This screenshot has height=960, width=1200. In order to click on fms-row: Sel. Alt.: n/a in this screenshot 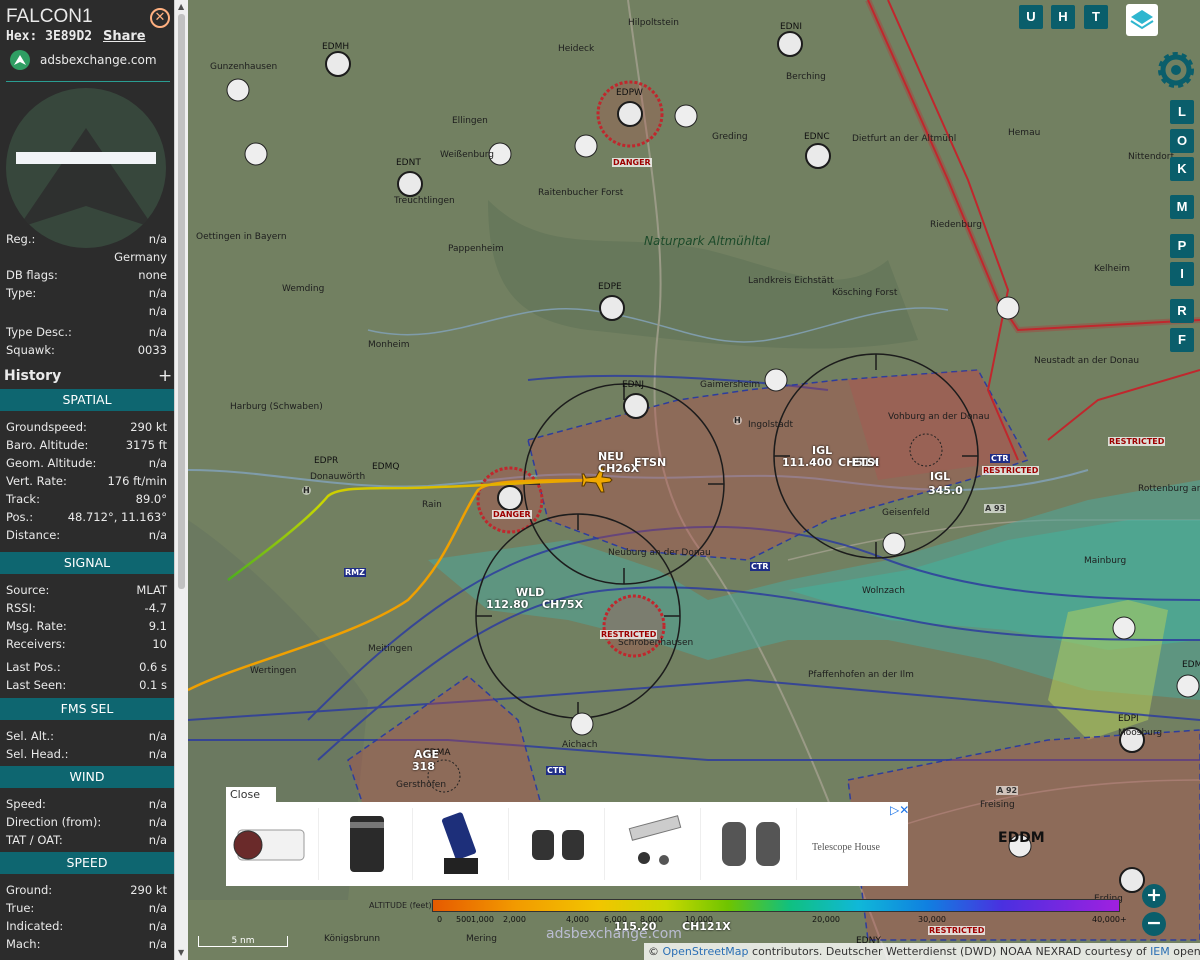, I will do `click(86, 737)`.